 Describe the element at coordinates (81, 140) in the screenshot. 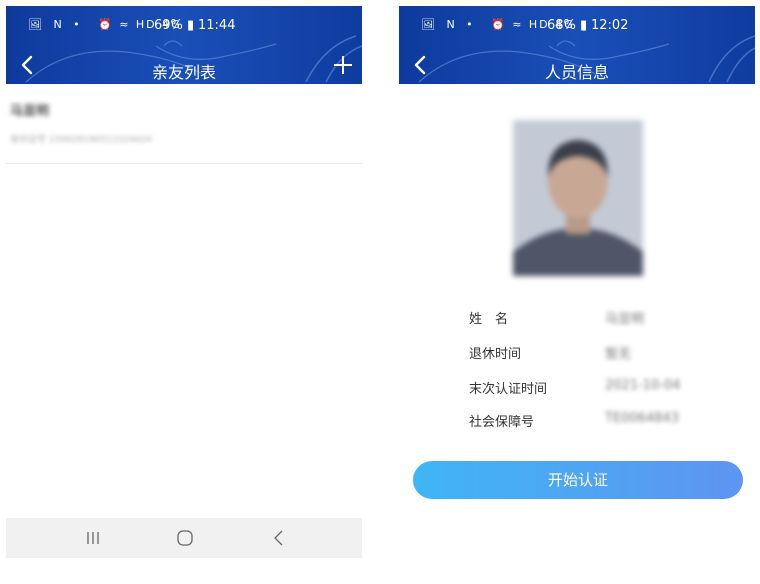

I see `list-item-id: 身份证号 150029190512224424` at that location.